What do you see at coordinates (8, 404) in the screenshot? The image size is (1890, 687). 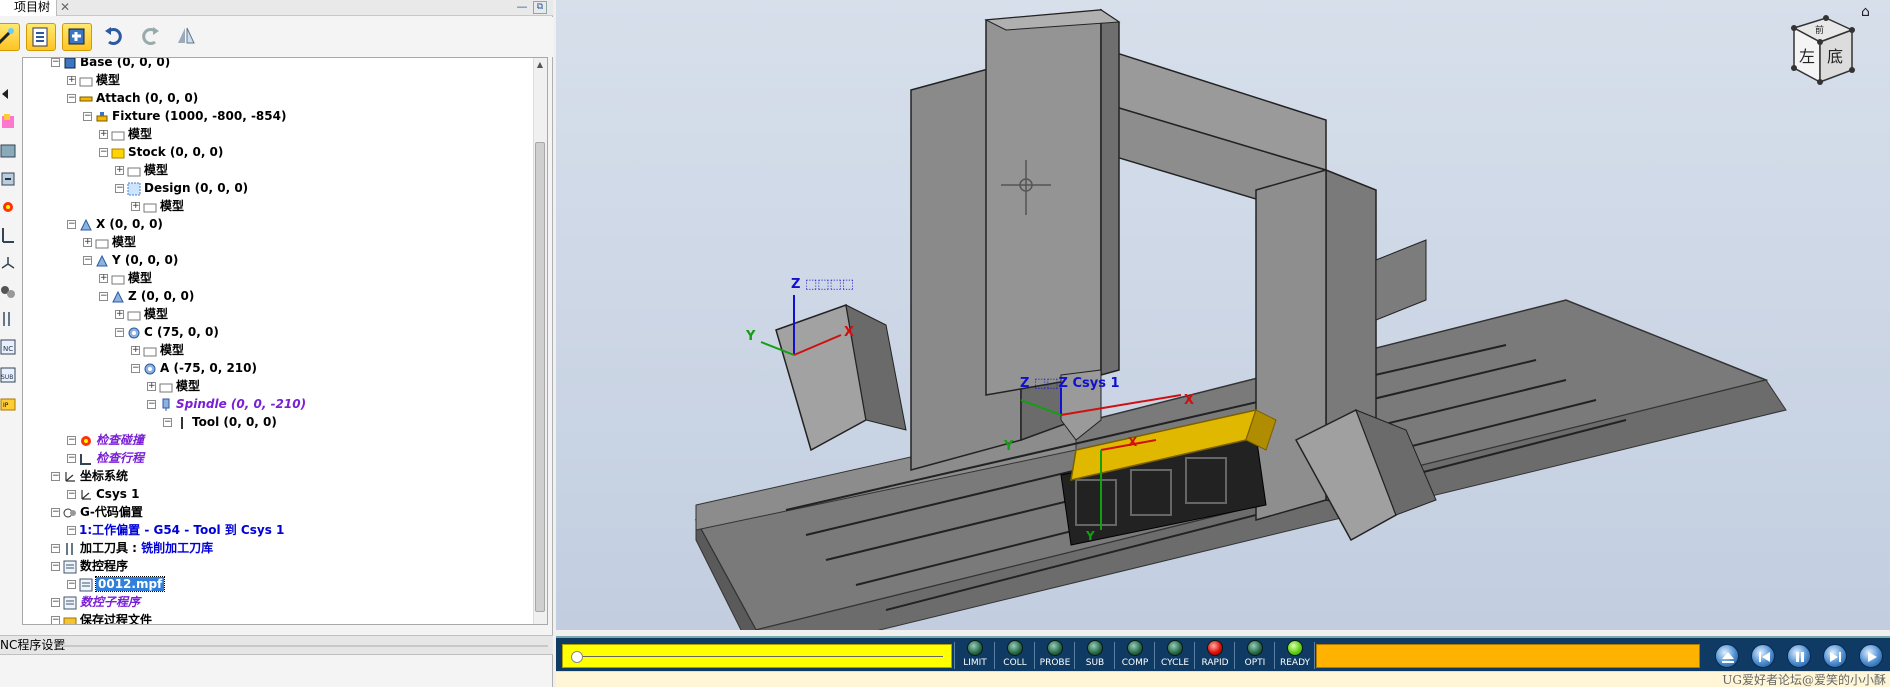 I see `ip-folder-icon: IP` at bounding box center [8, 404].